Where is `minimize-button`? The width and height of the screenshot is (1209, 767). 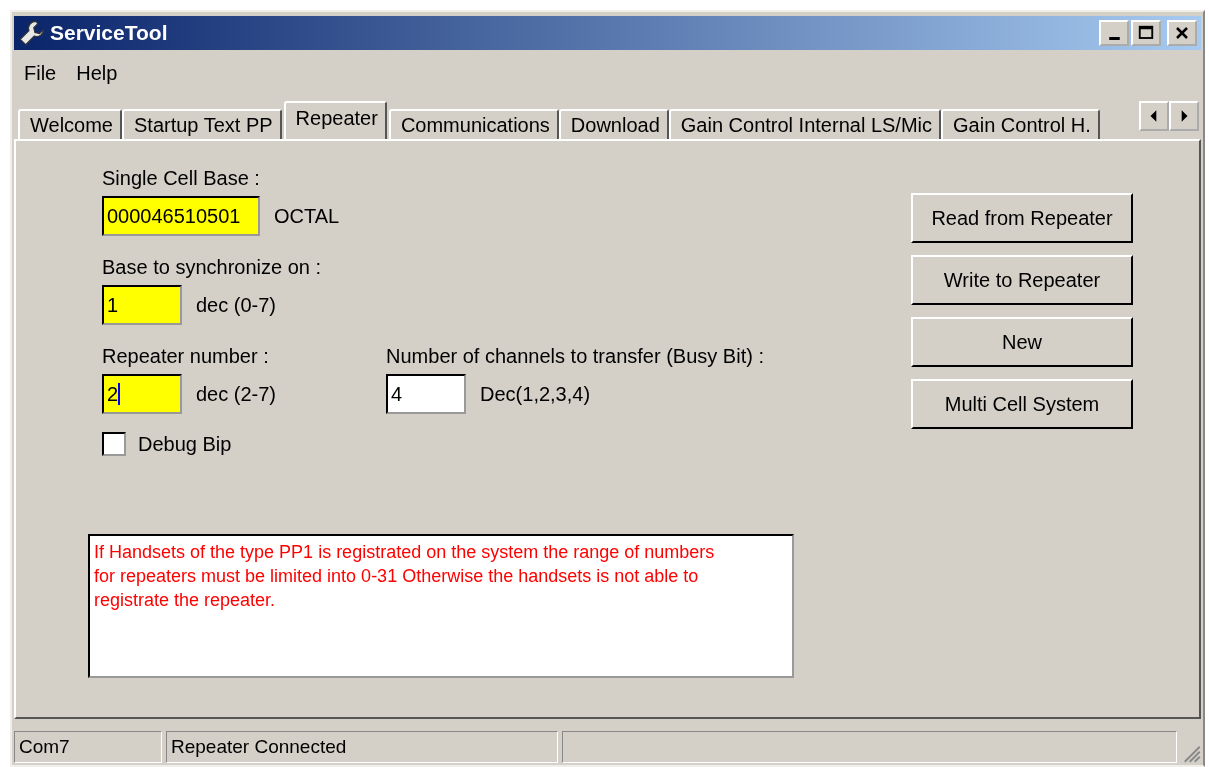
minimize-button is located at coordinates (1114, 33).